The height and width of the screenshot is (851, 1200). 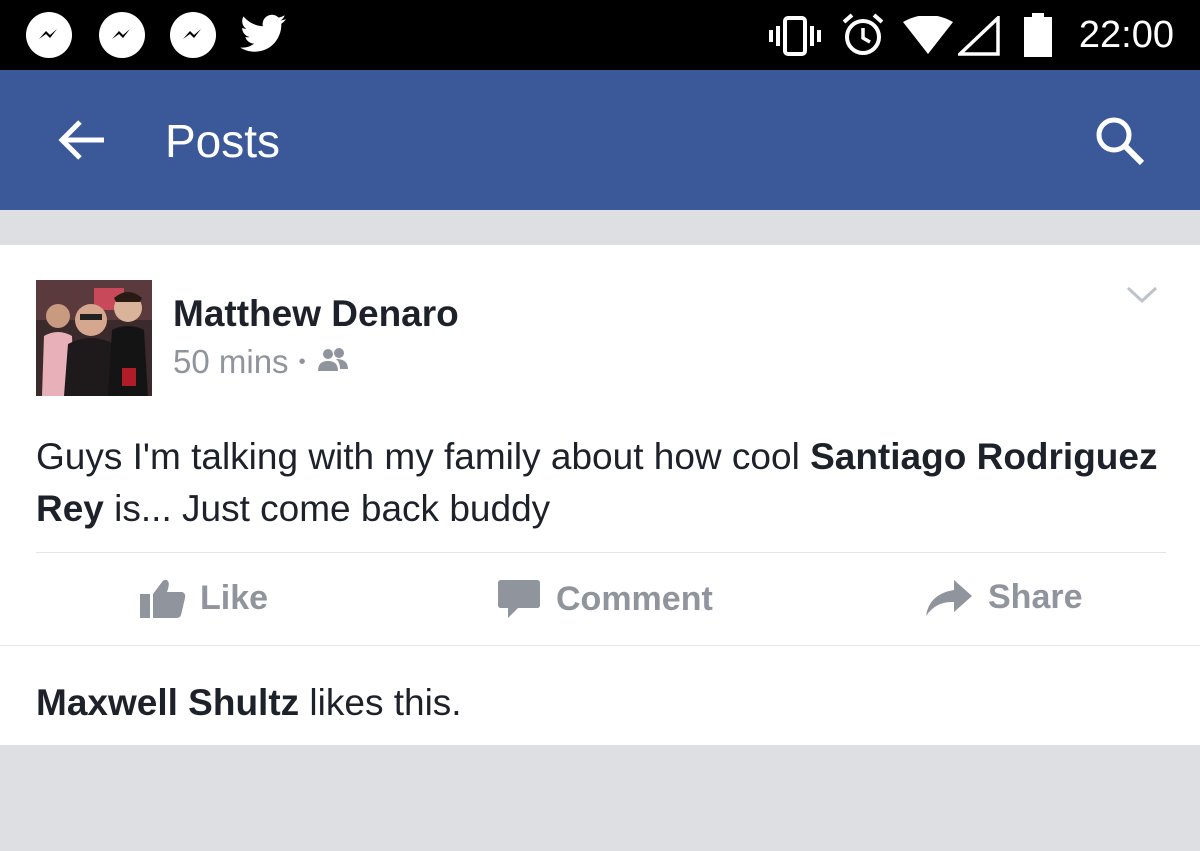 I want to click on page-title: Posts, so click(x=223, y=141).